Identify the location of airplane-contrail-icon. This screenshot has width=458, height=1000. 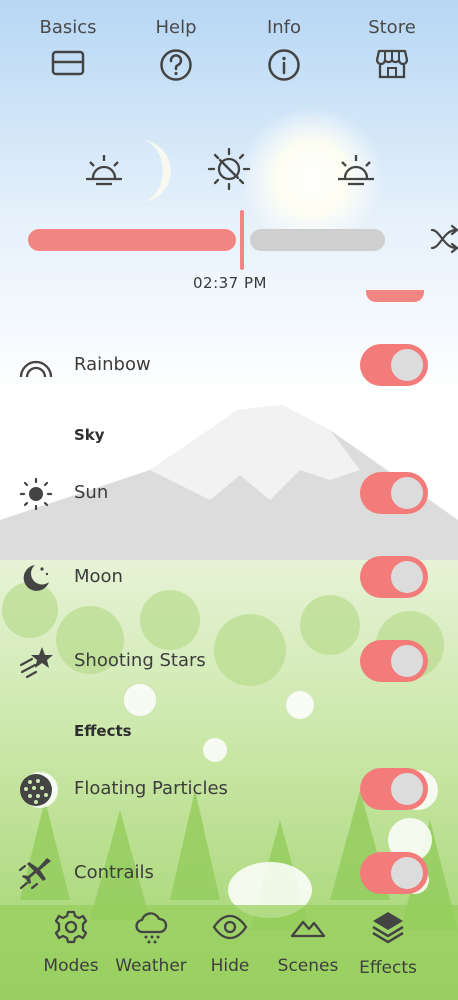
(34, 874).